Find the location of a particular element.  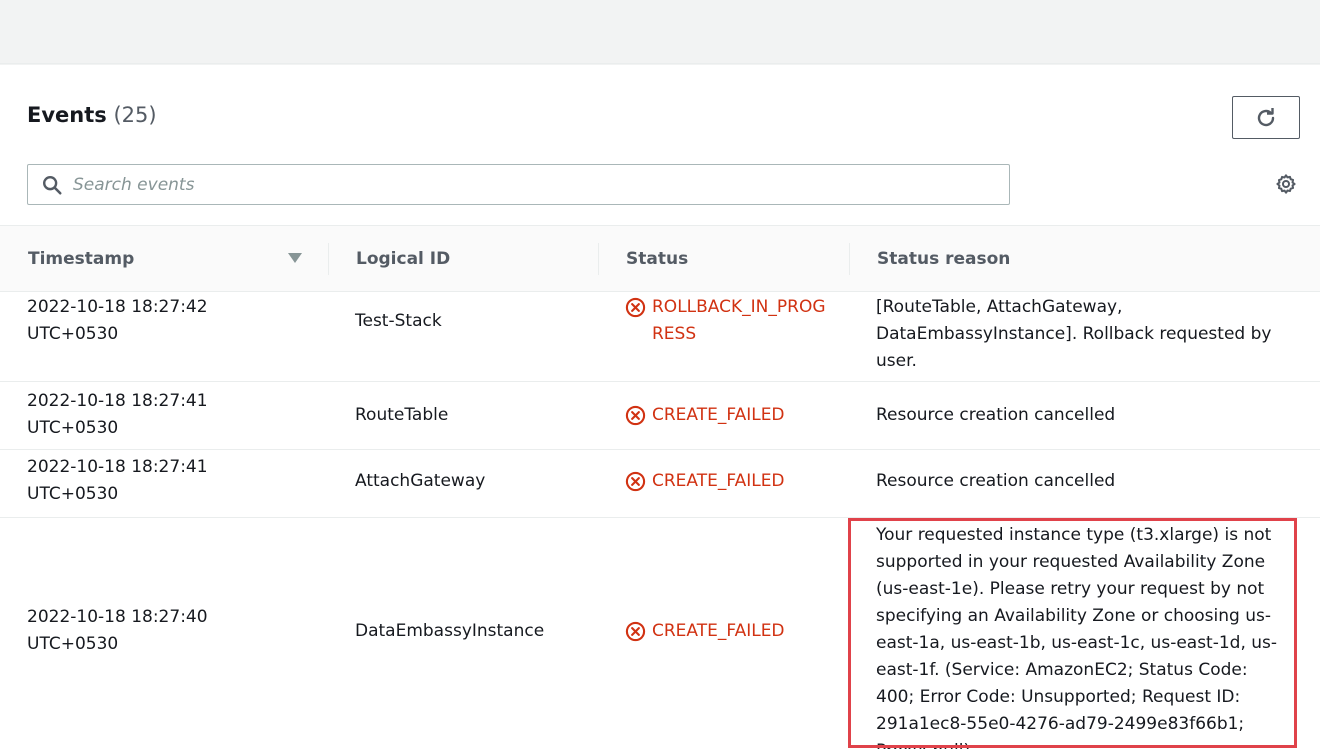

search-icon is located at coordinates (52, 185).